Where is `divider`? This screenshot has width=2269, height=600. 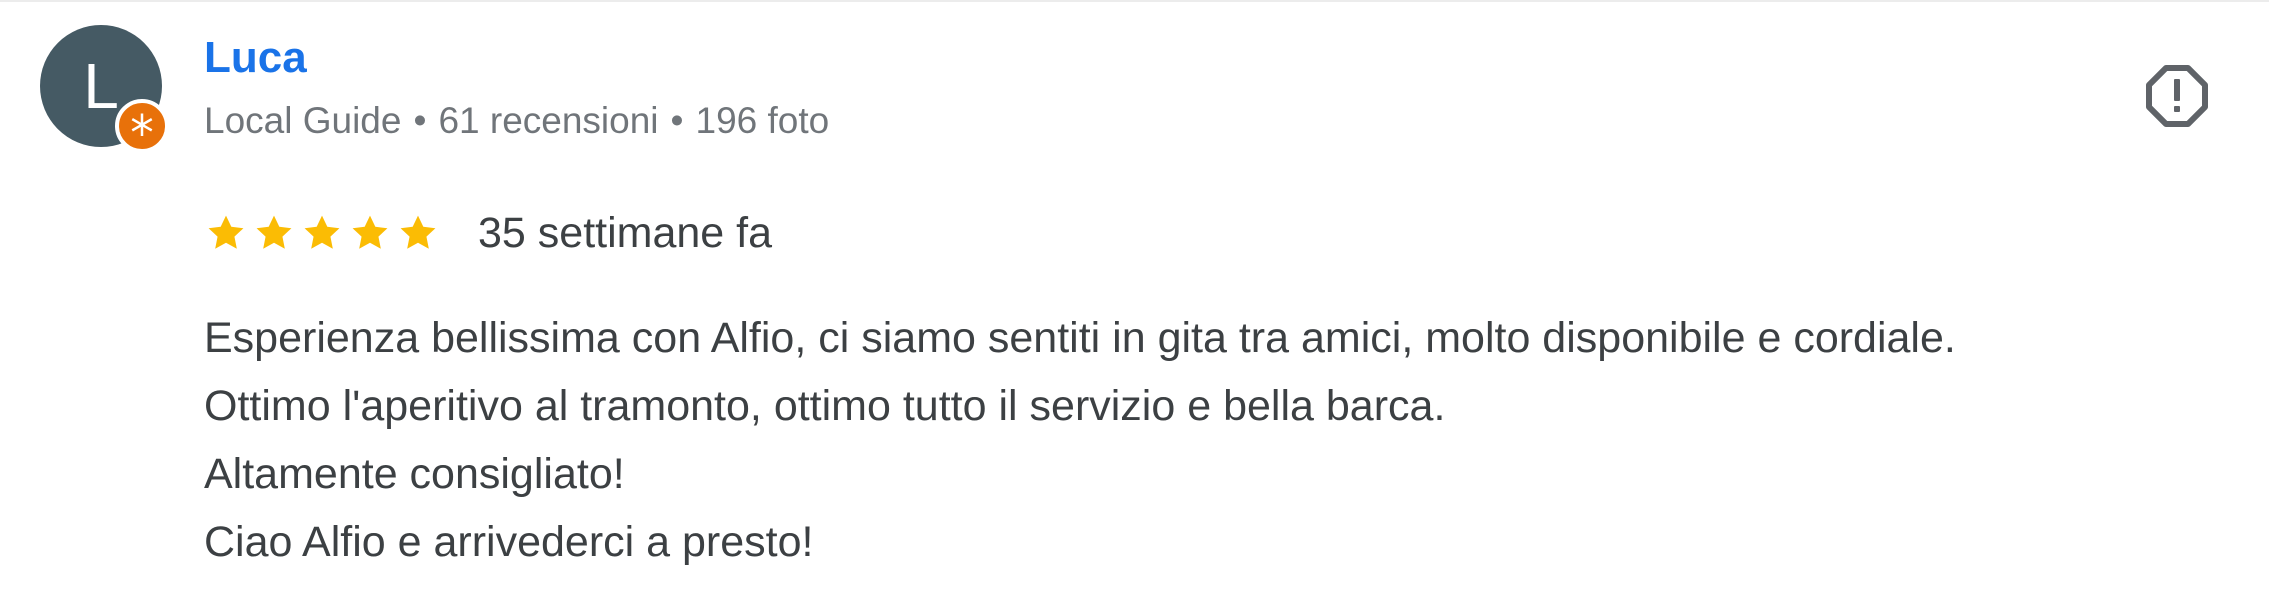
divider is located at coordinates (1134, 1).